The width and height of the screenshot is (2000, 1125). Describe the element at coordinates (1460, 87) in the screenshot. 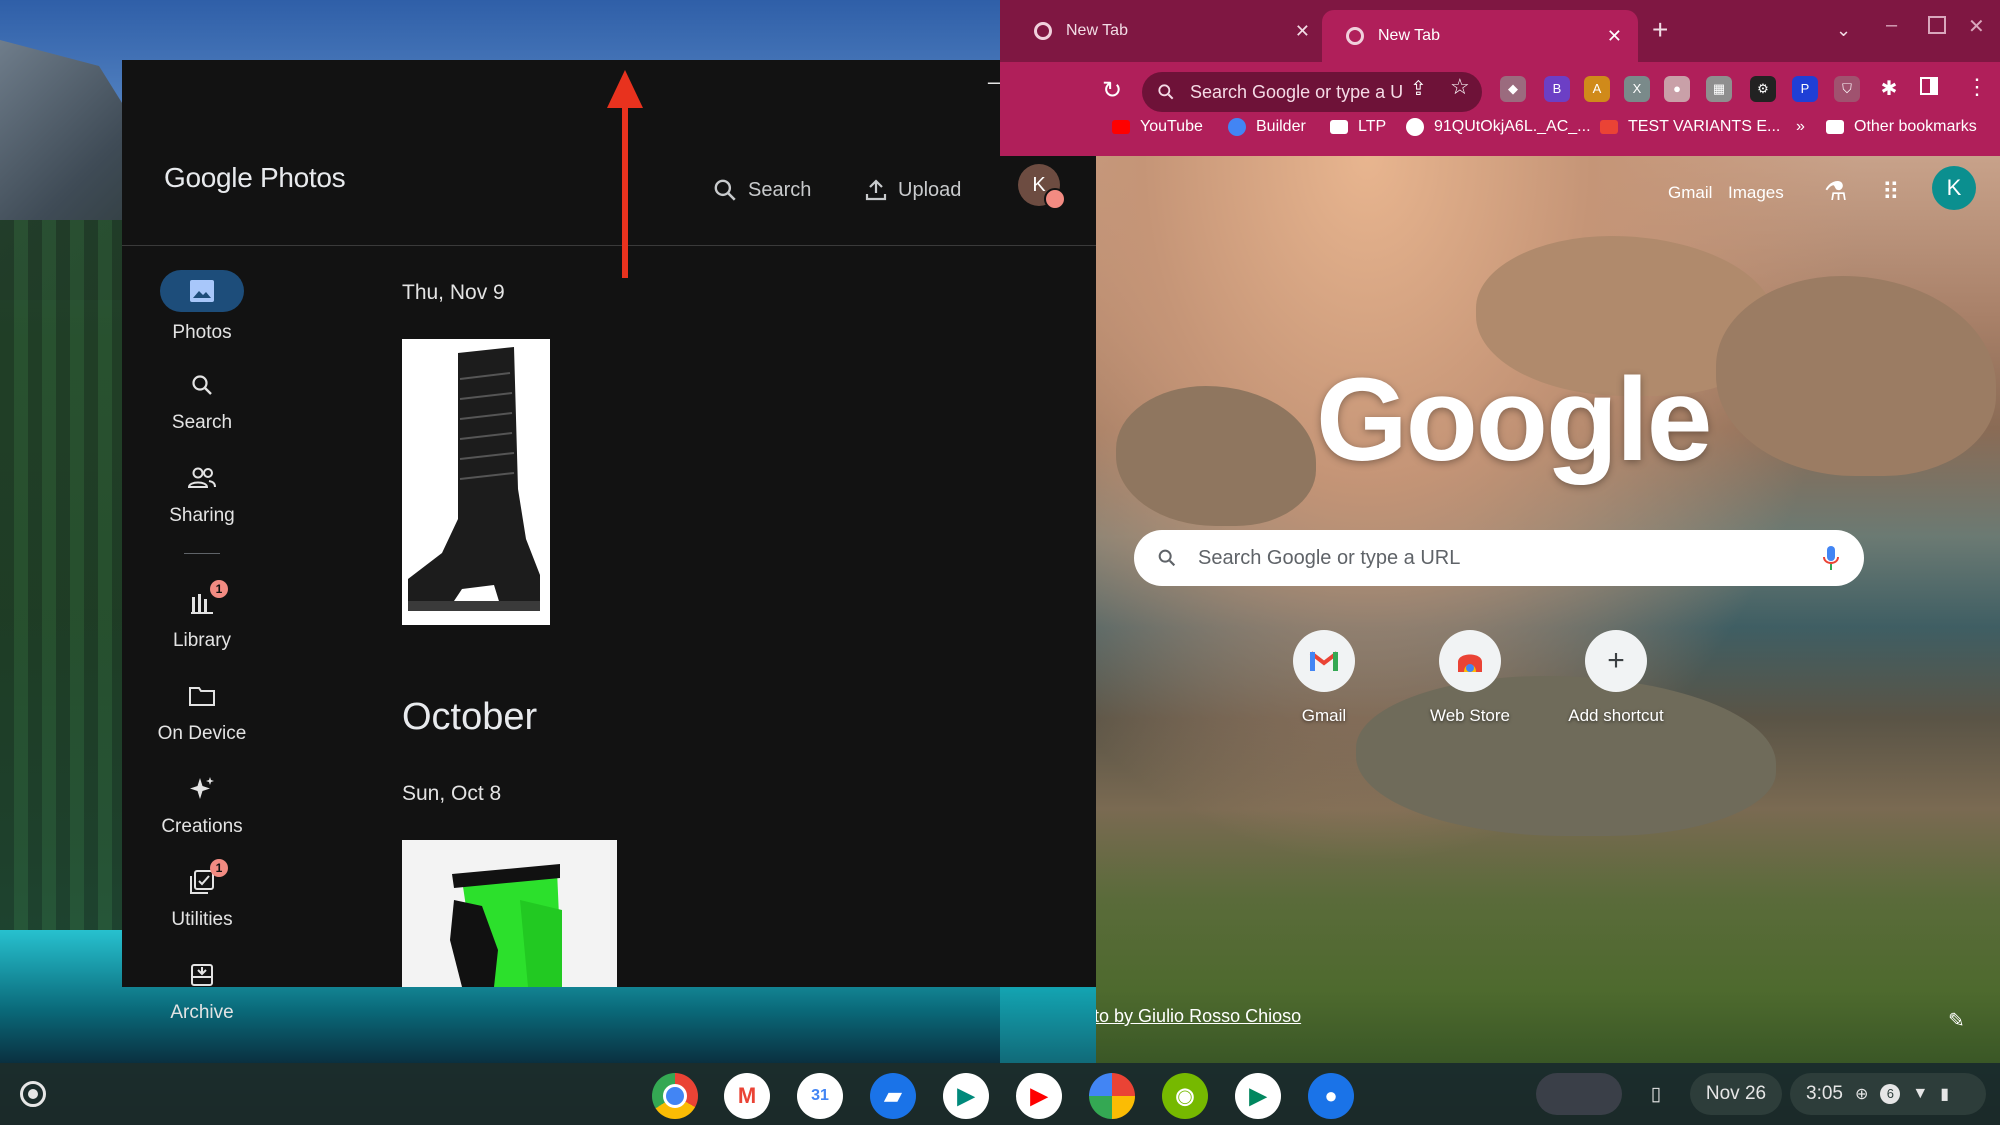

I see `bookmark-star-icon: ☆` at that location.